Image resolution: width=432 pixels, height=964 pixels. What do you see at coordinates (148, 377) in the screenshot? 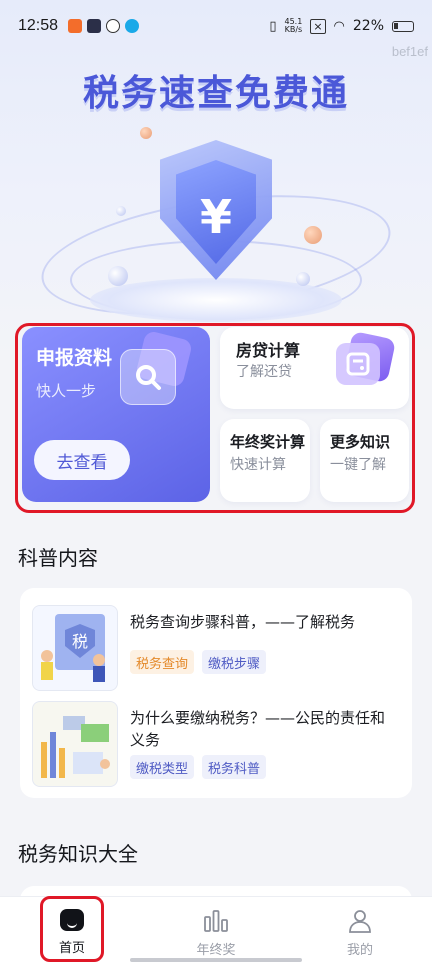
I see `search-icon` at bounding box center [148, 377].